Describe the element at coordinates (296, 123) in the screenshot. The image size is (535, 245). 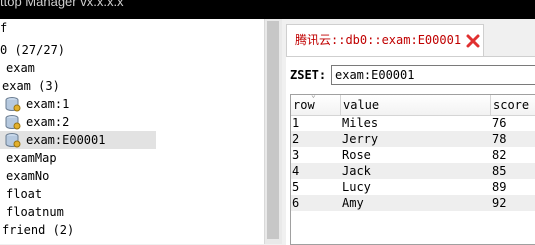
I see `row-number: 1` at that location.